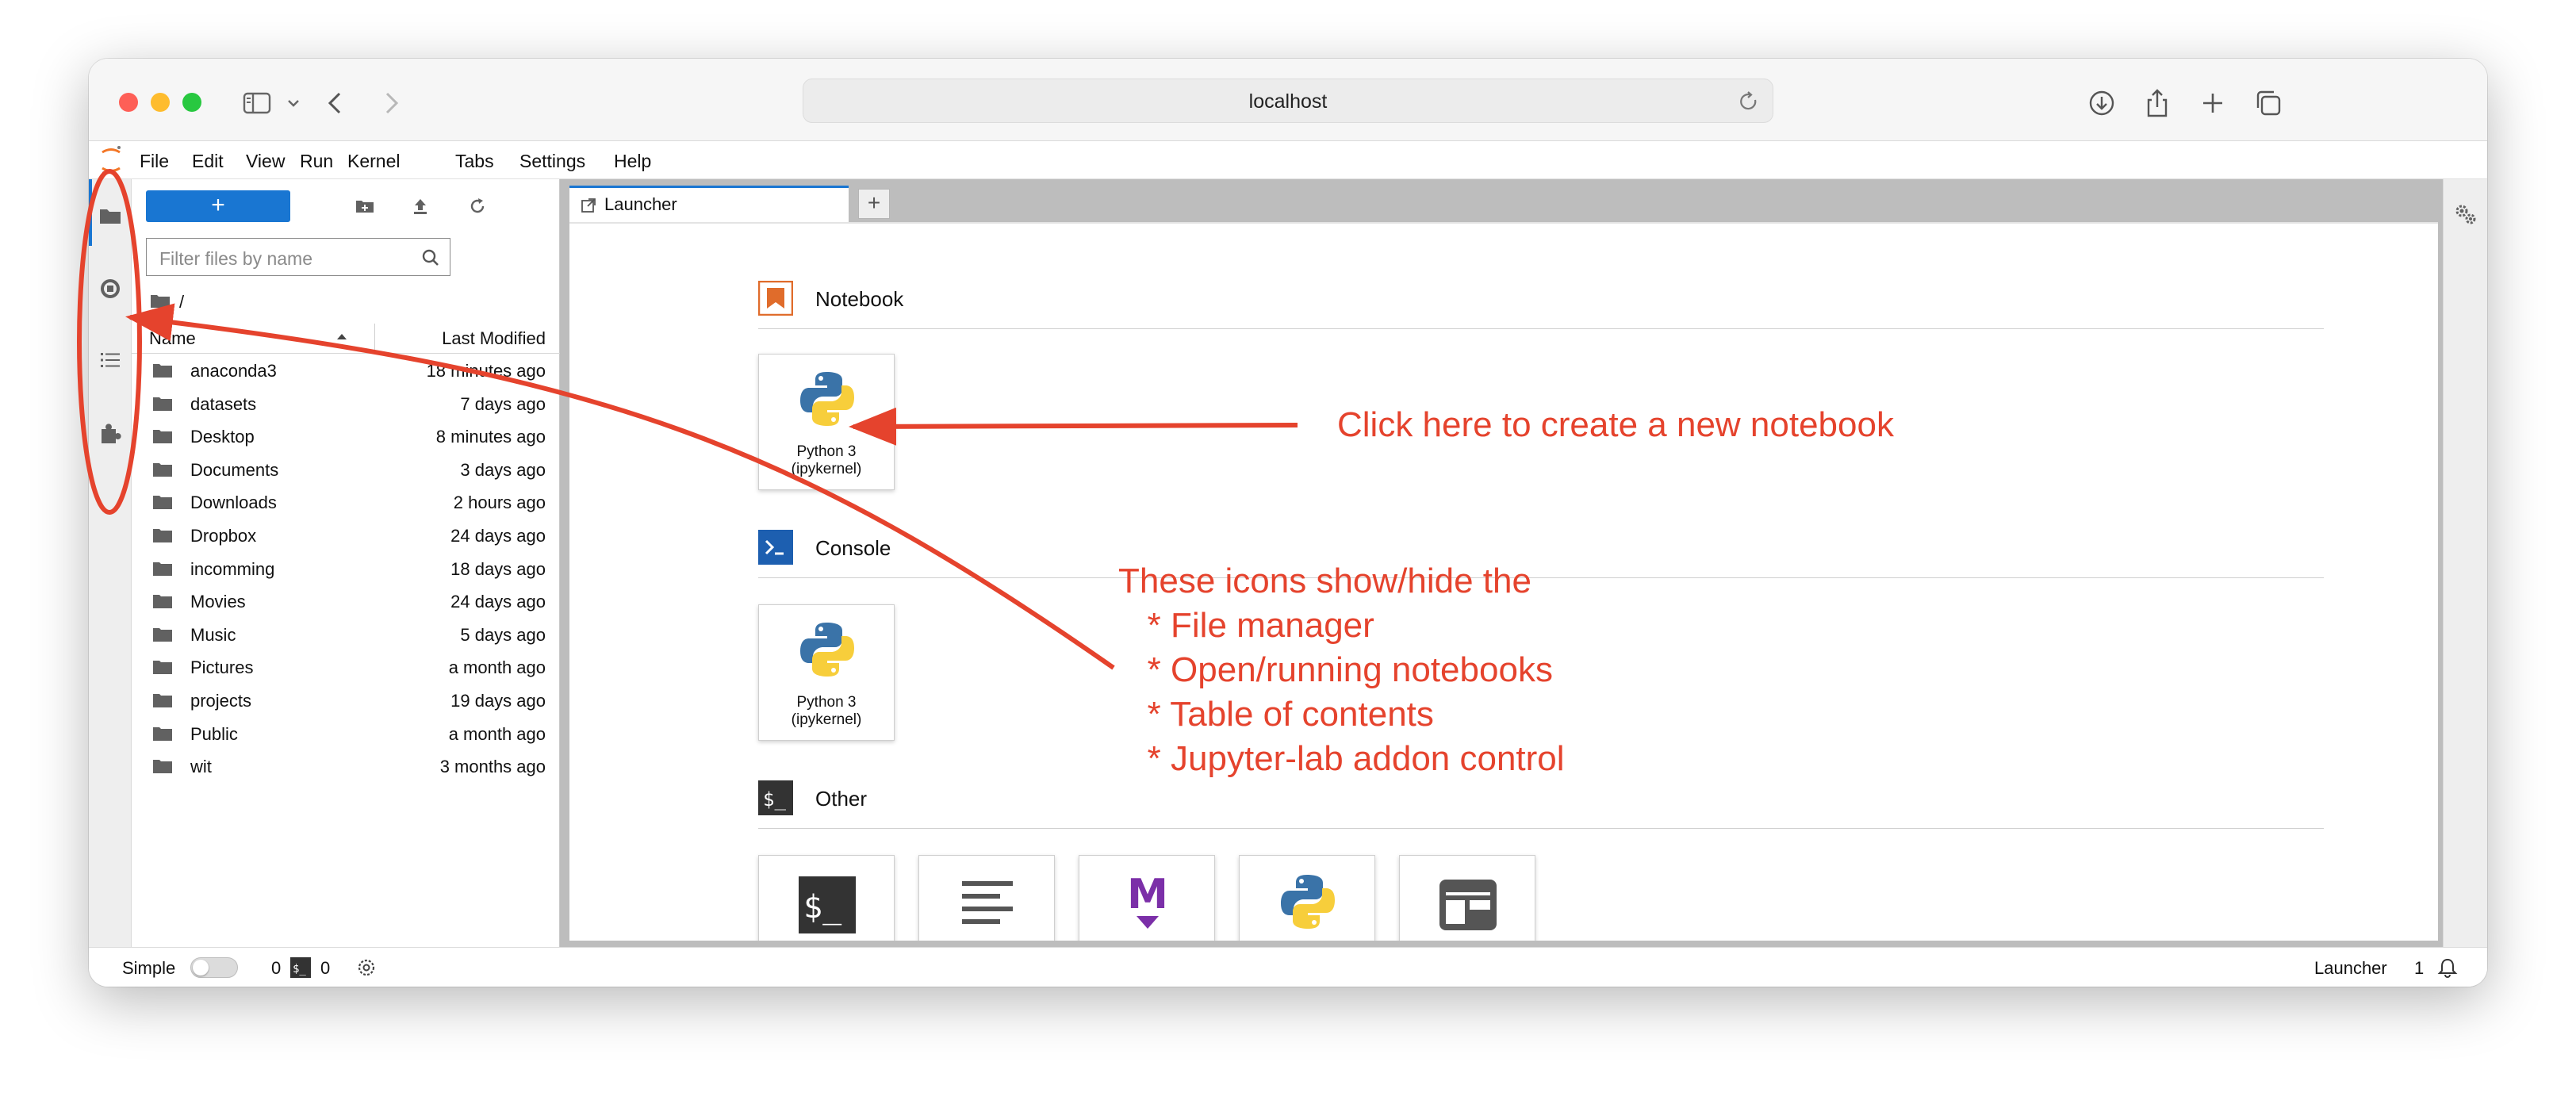 This screenshot has height=1104, width=2576. Describe the element at coordinates (301, 968) in the screenshot. I see `terminal-status-icon: $_` at that location.